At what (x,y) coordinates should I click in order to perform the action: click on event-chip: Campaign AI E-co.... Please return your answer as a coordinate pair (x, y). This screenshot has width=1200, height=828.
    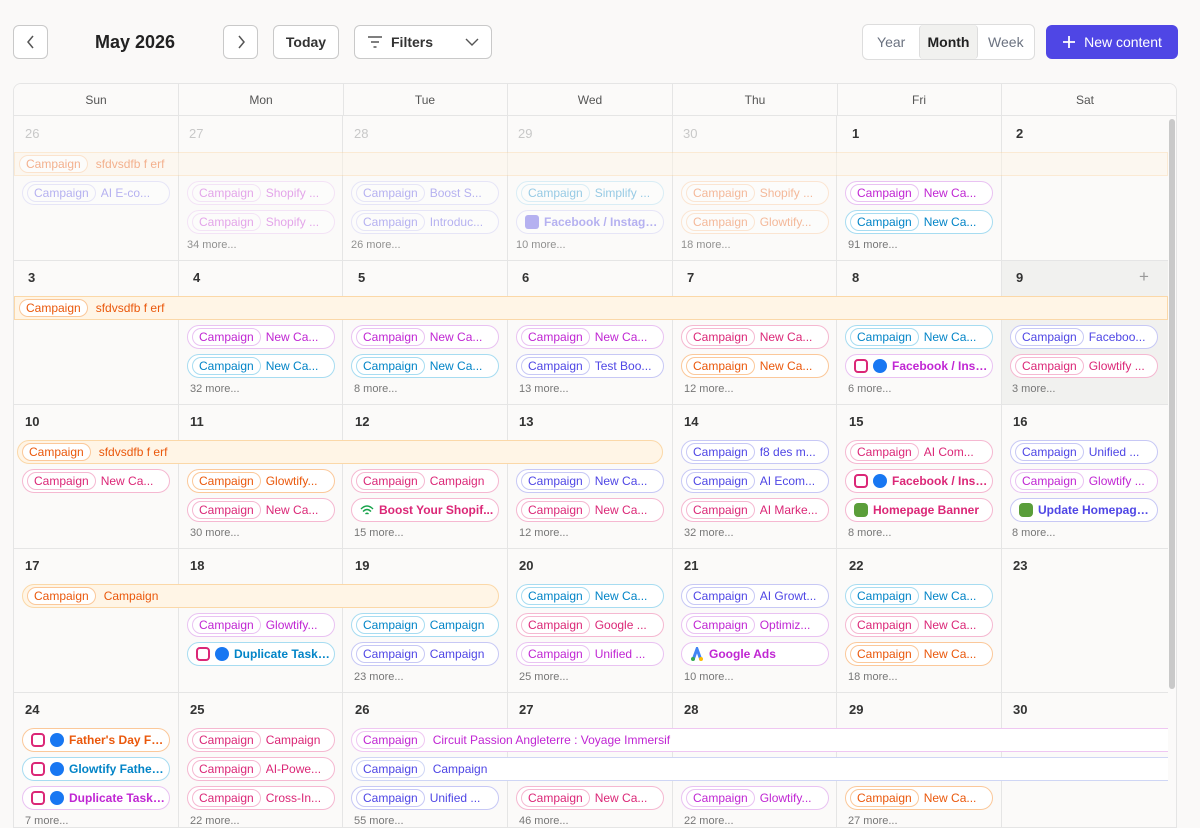
    Looking at the image, I should click on (96, 193).